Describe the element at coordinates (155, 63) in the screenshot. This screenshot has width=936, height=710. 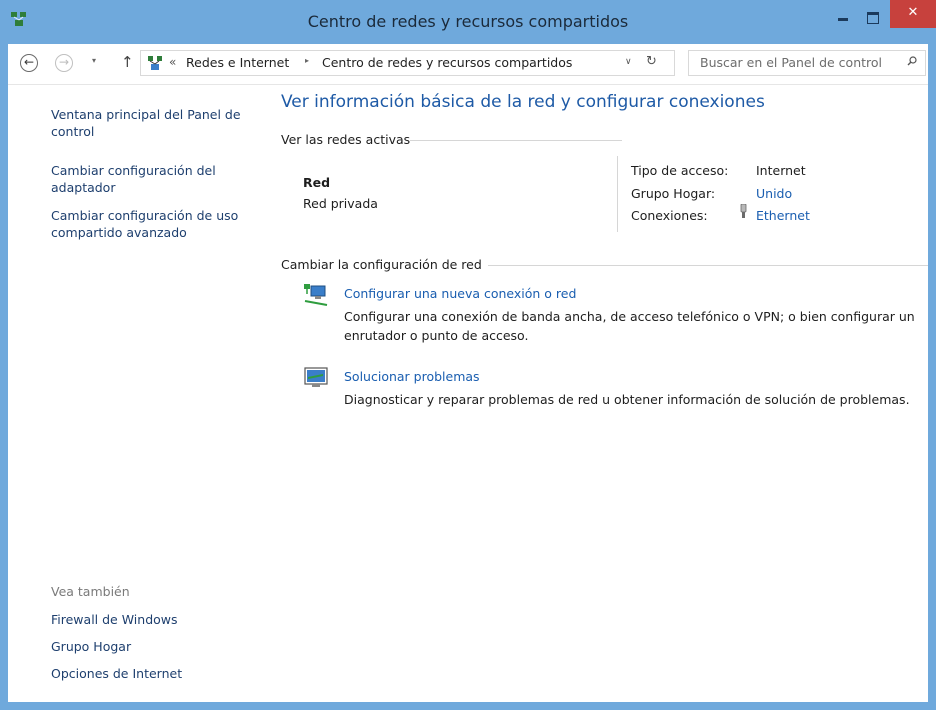
I see `network-location-icon` at that location.